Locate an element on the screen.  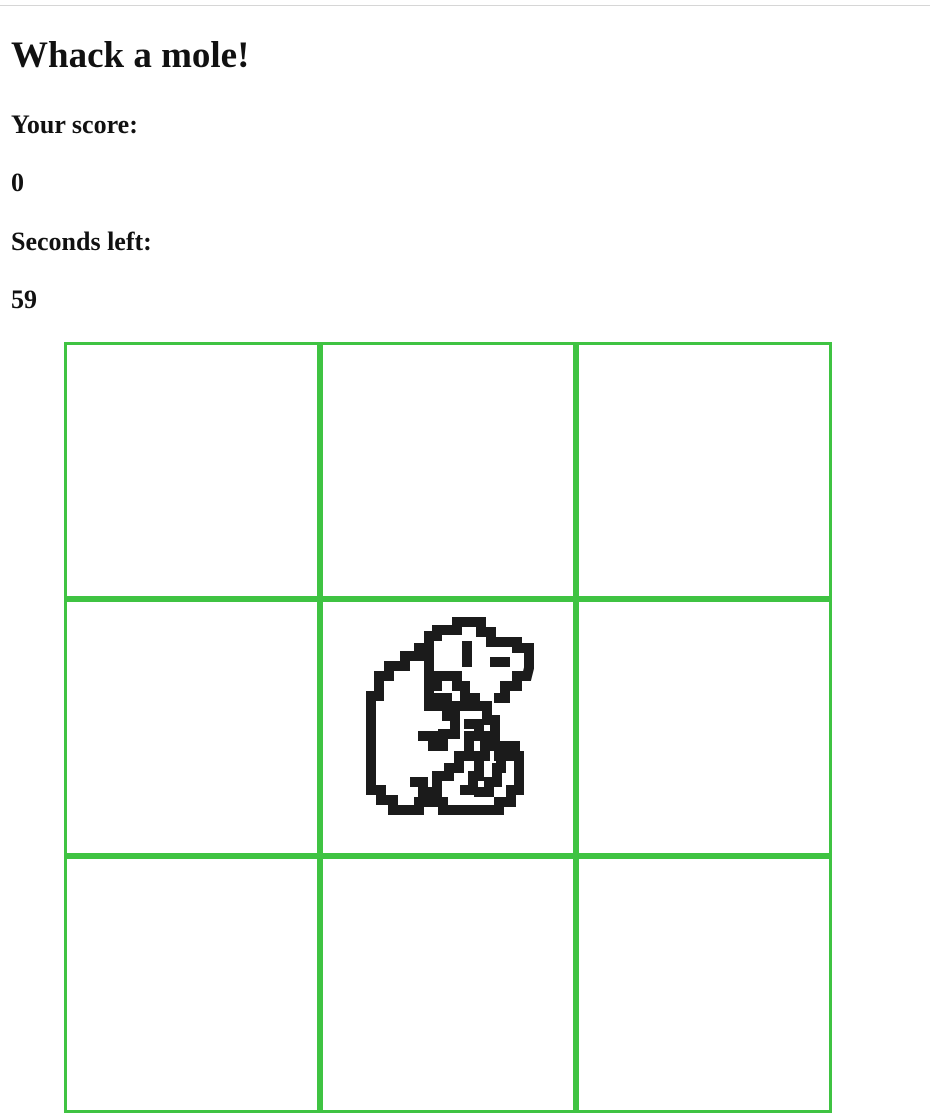
score-value: 0 is located at coordinates (17, 182).